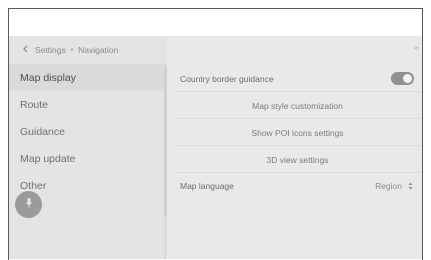 This screenshot has height=260, width=431. I want to click on breadcrumb: Settings • Navigation, so click(88, 50).